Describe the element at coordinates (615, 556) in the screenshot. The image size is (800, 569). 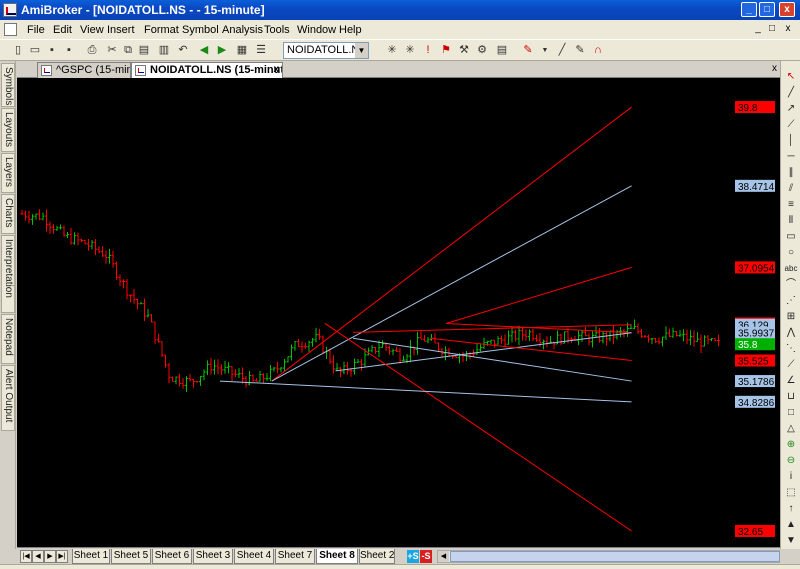
I see `scroll-thumb` at that location.